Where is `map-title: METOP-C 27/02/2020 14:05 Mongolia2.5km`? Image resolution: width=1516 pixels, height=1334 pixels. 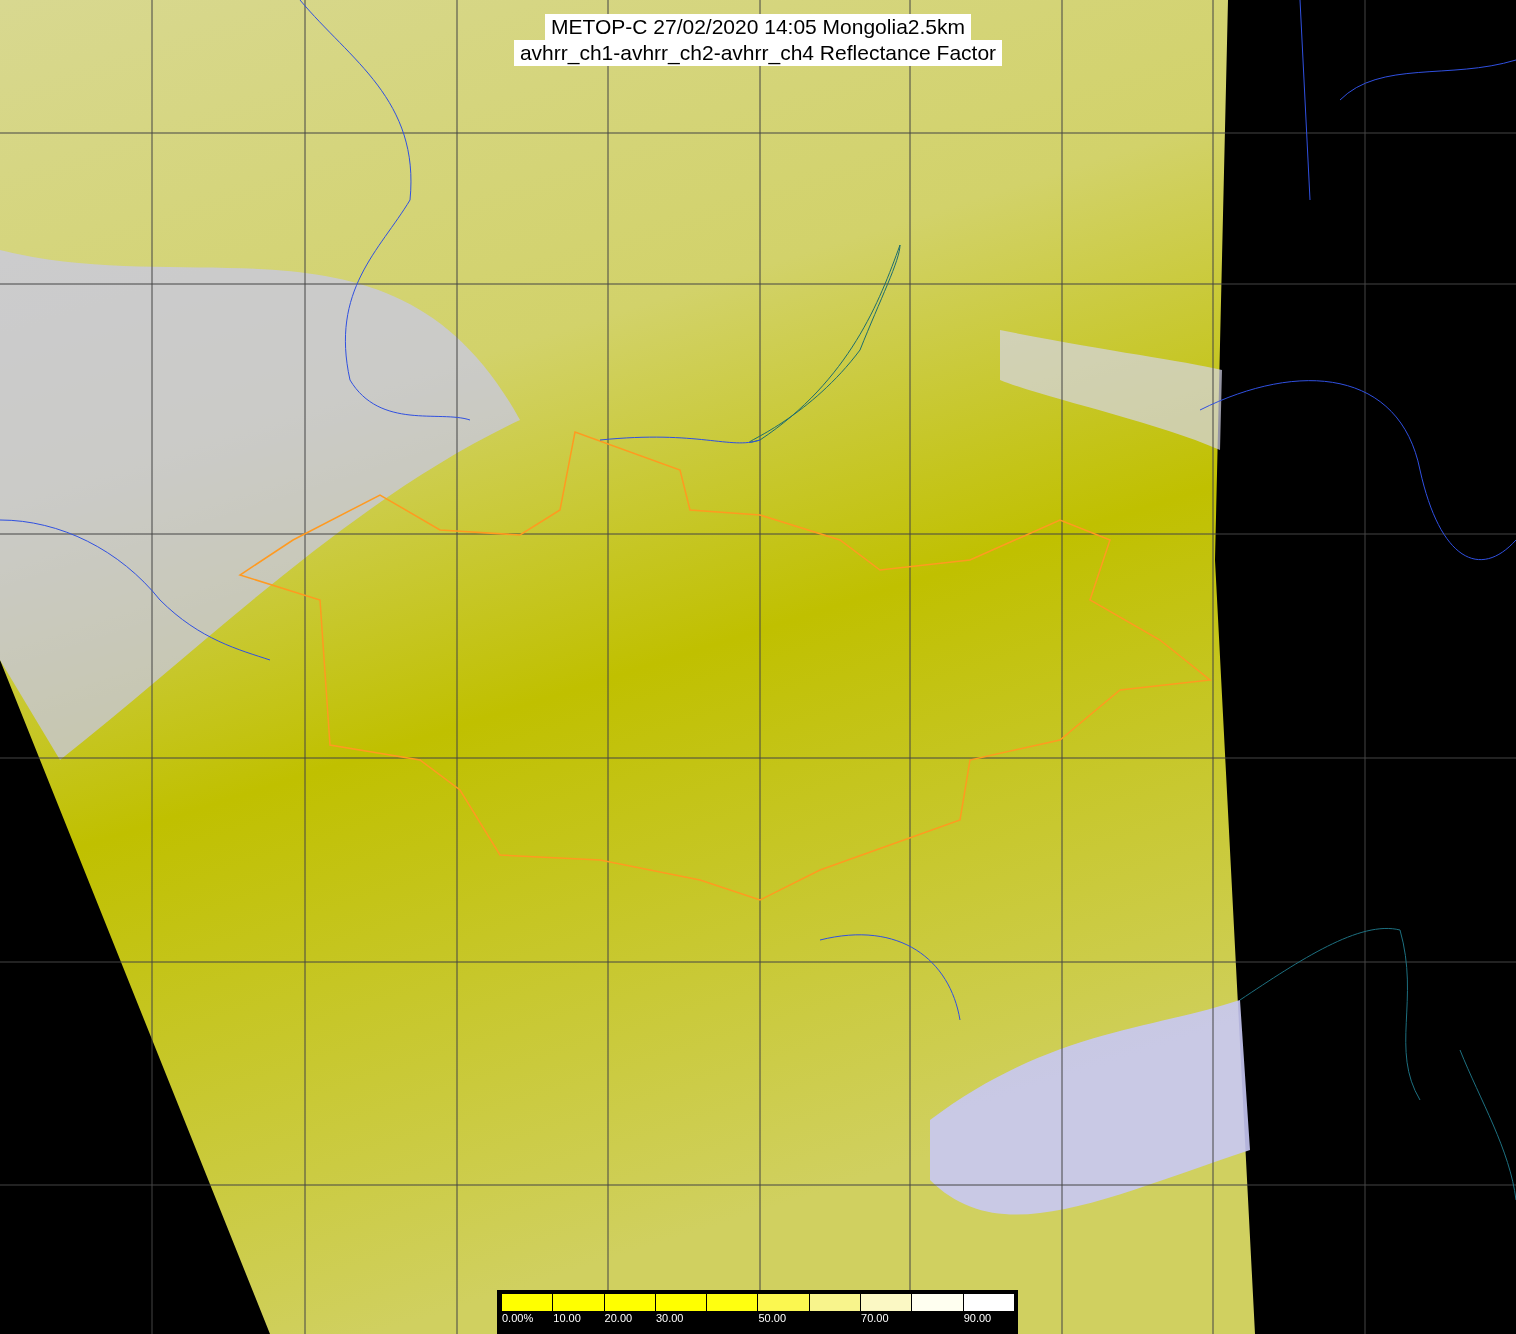 map-title: METOP-C 27/02/2020 14:05 Mongolia2.5km is located at coordinates (758, 27).